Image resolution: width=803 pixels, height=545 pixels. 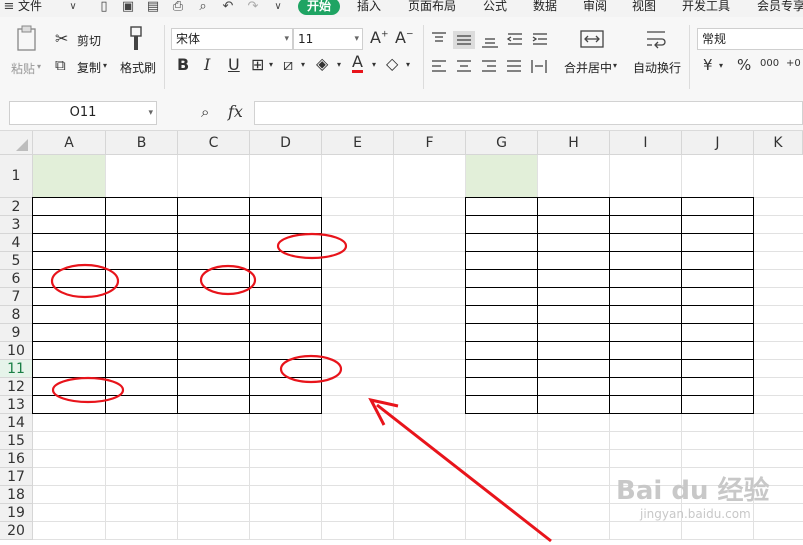 What do you see at coordinates (545, 7) in the screenshot?
I see `tab-data: 数据` at bounding box center [545, 7].